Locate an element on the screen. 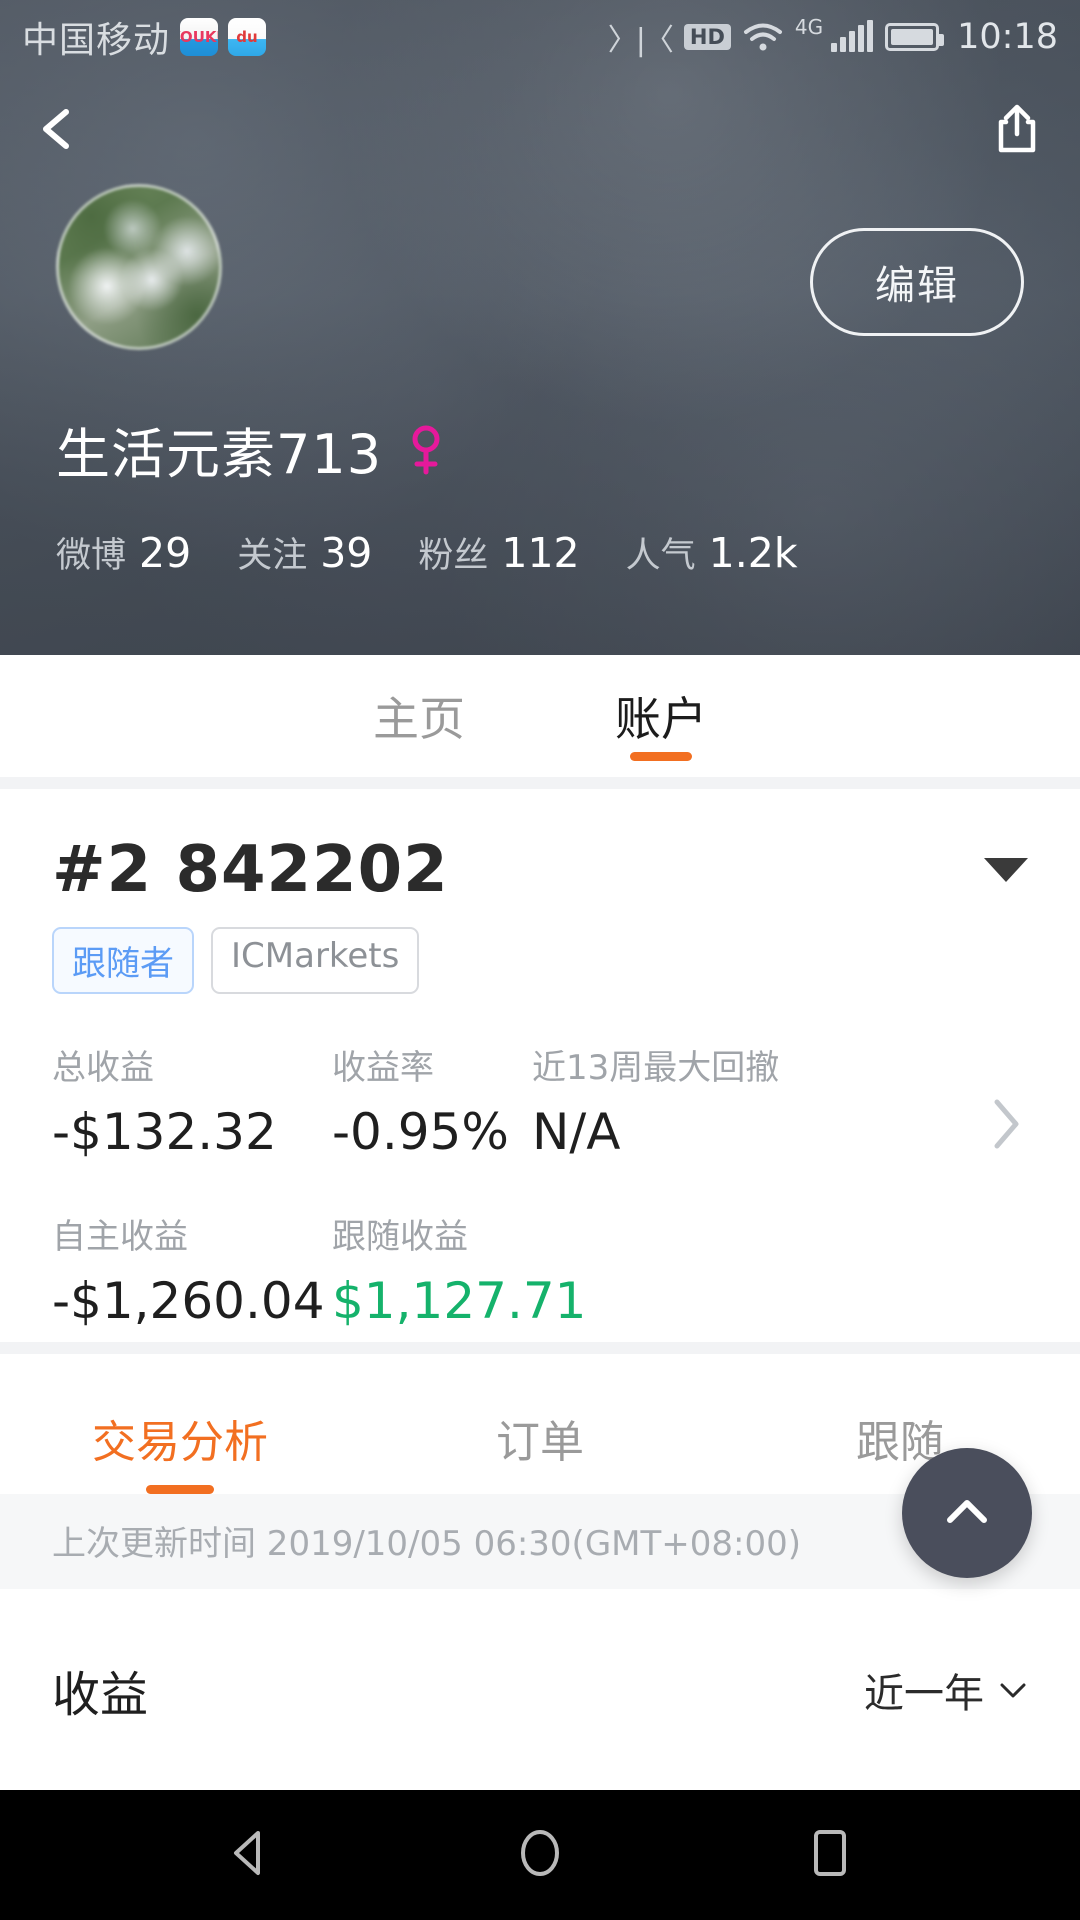 The height and width of the screenshot is (1920, 1080). stat-following: 关注 39 is located at coordinates (304, 552).